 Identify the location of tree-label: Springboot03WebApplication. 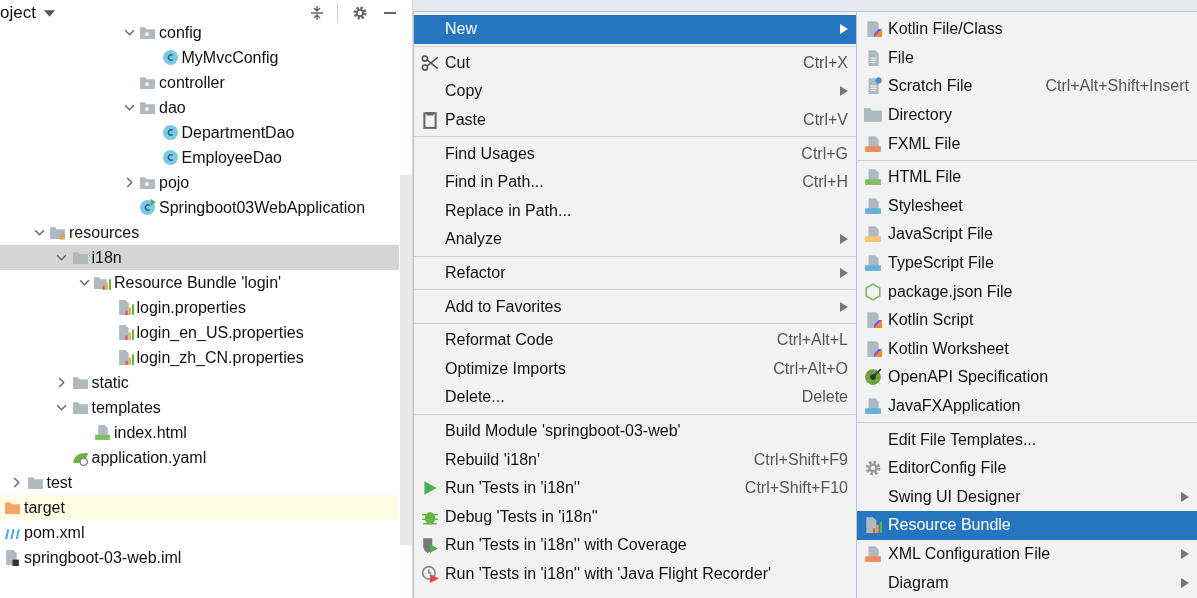
(262, 207).